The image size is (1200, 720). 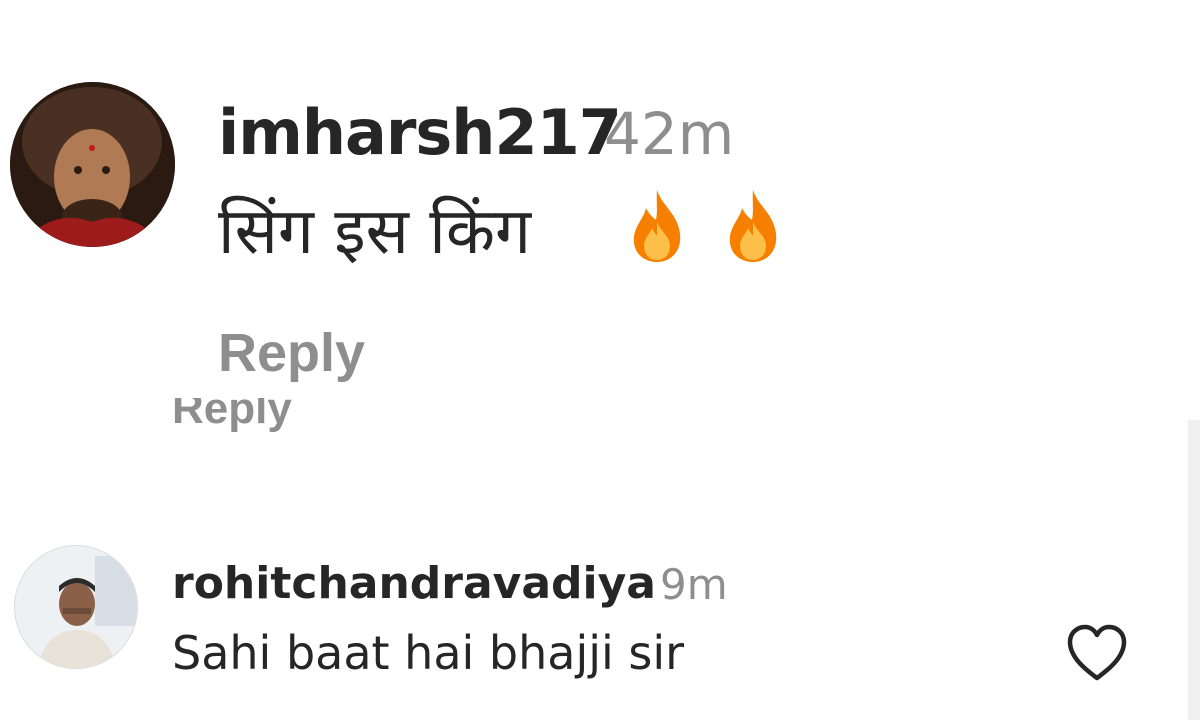 I want to click on comment-username: rohitchandravadiya, so click(x=414, y=583).